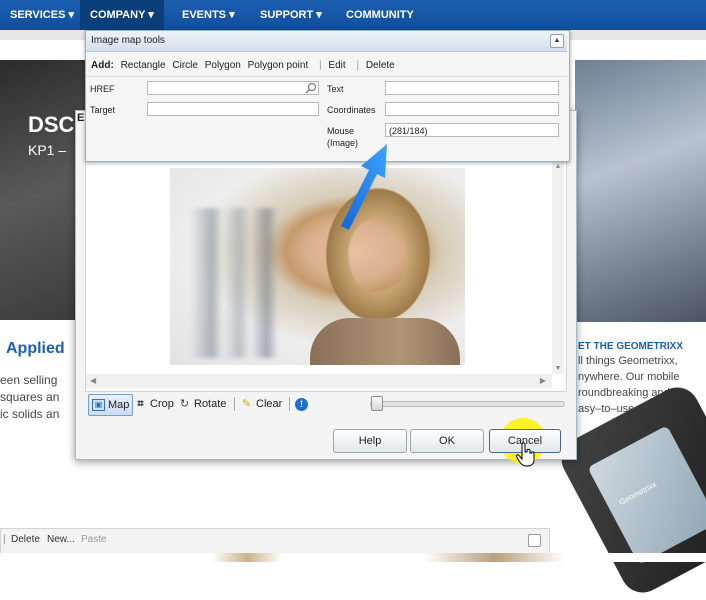 The width and height of the screenshot is (706, 600). Describe the element at coordinates (275, 541) in the screenshot. I see `bottom-toolbar: | Delete New... Paste` at that location.